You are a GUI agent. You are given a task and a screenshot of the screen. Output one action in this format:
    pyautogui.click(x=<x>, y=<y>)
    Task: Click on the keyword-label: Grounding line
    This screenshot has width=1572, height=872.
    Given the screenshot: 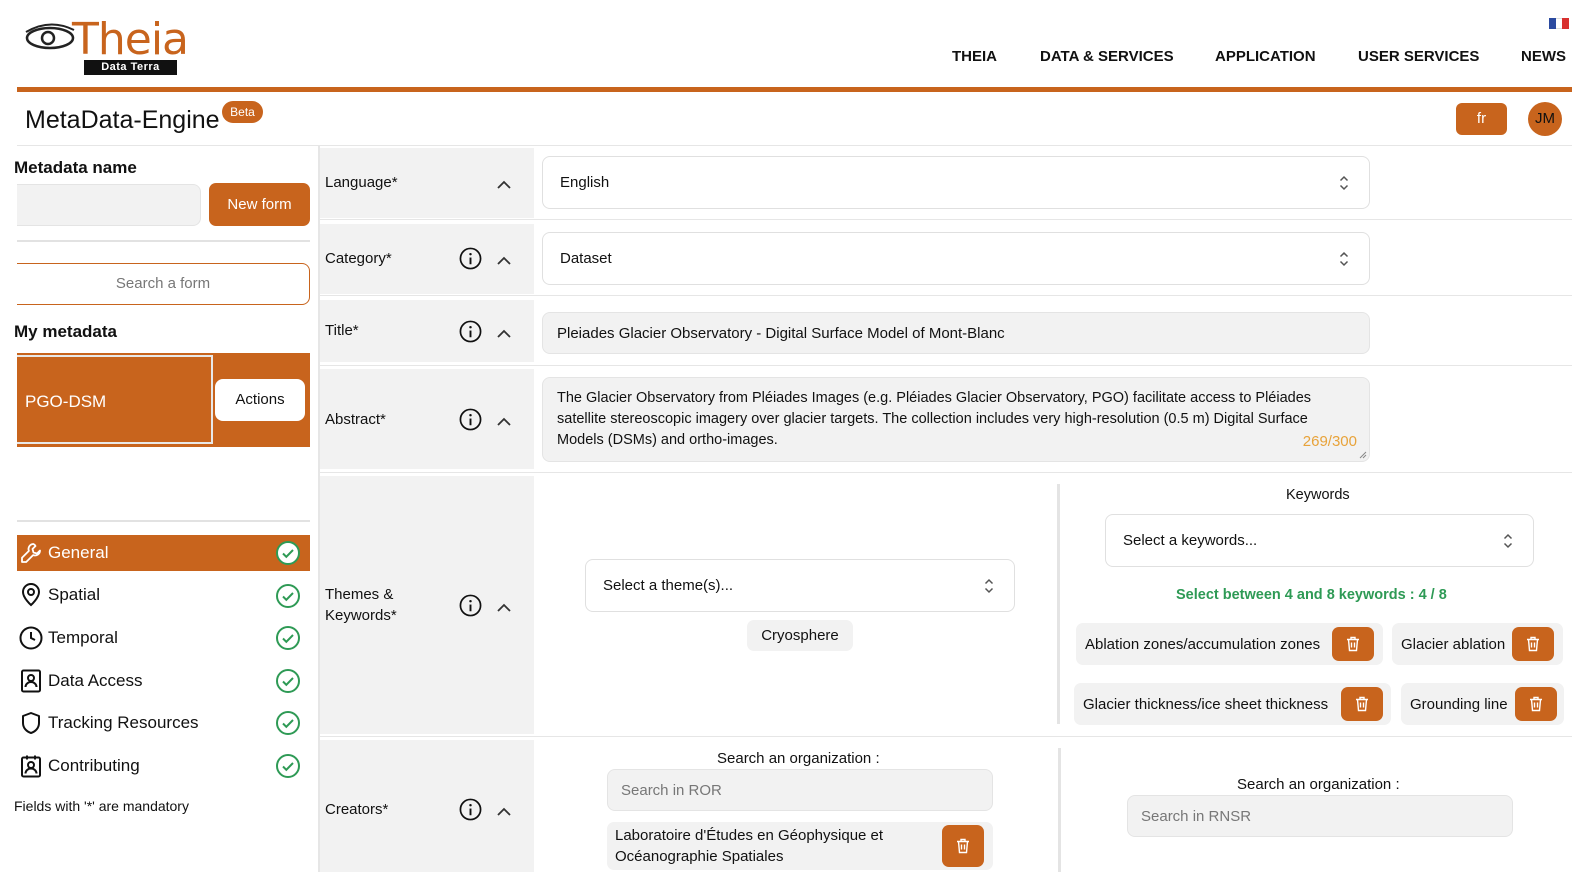 What is the action you would take?
    pyautogui.click(x=1459, y=704)
    